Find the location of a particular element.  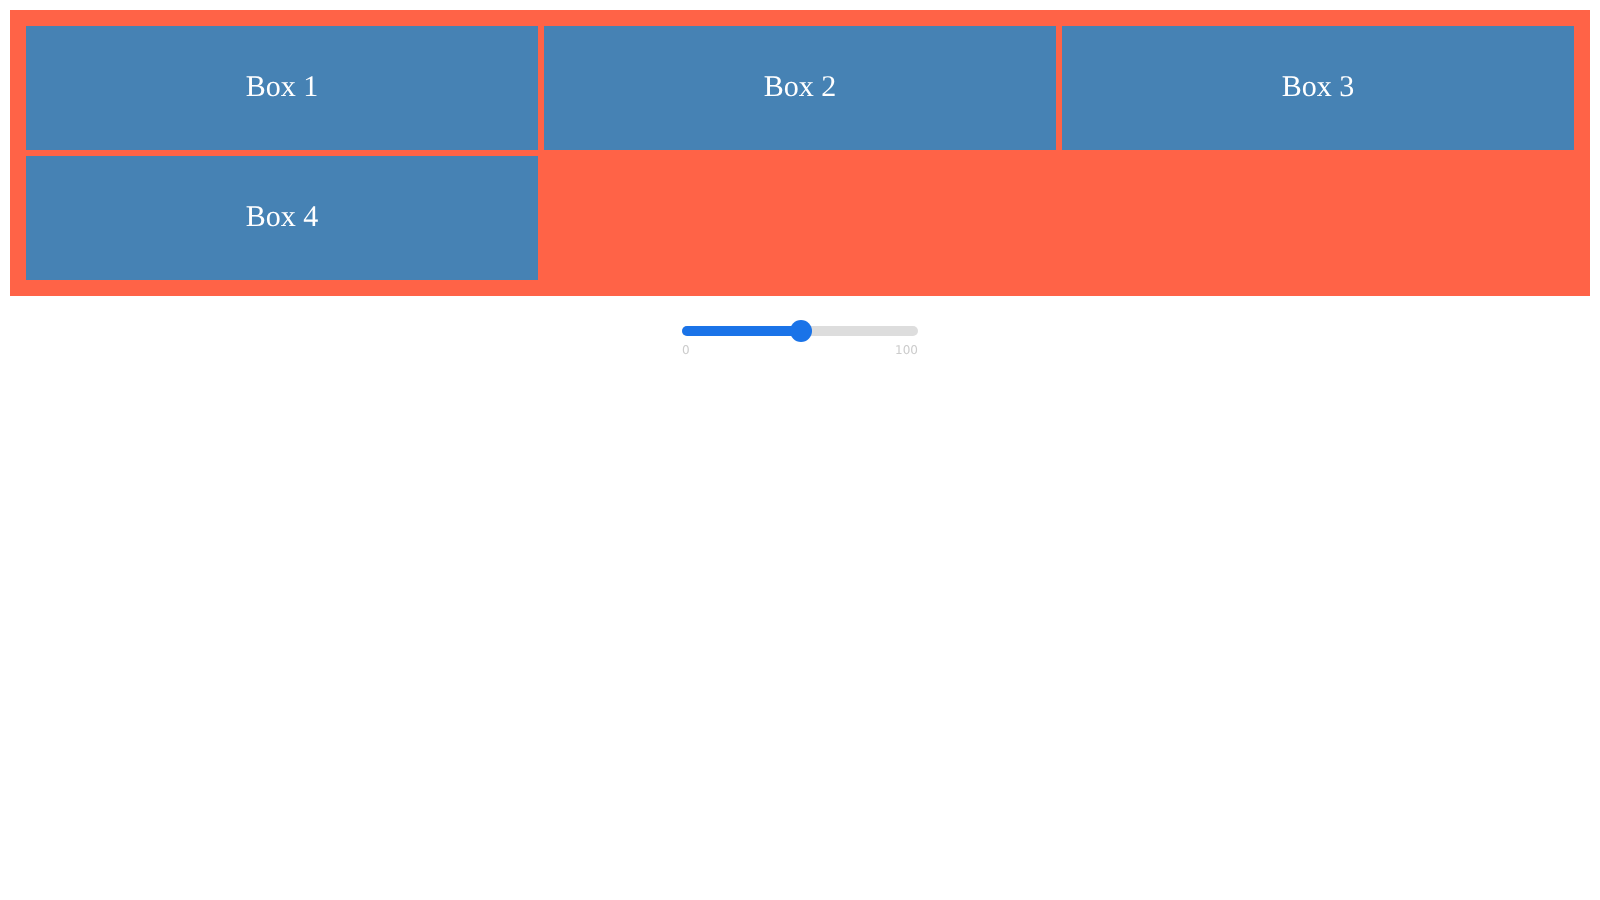

grid-box: Box 3 is located at coordinates (1318, 88).